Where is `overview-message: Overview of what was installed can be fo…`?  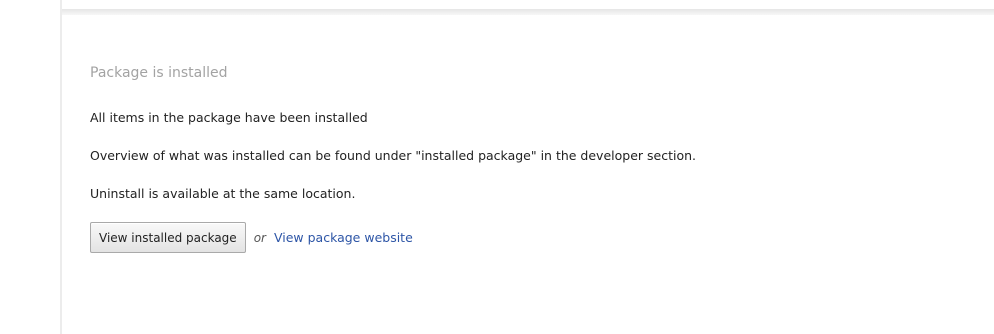
overview-message: Overview of what was installed can be fo… is located at coordinates (393, 155).